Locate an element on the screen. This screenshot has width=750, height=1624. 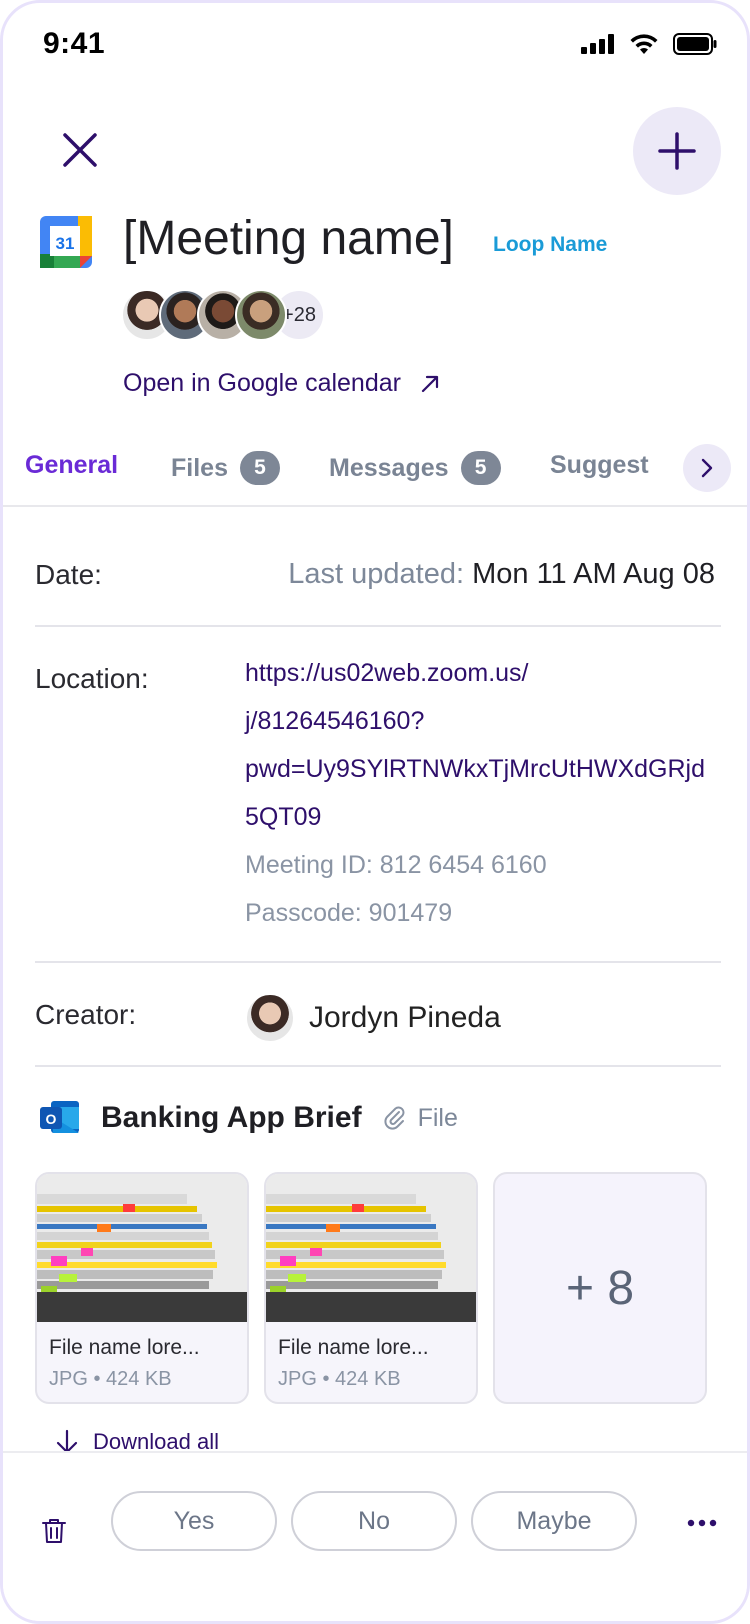
tab-general: General is located at coordinates (71, 465).